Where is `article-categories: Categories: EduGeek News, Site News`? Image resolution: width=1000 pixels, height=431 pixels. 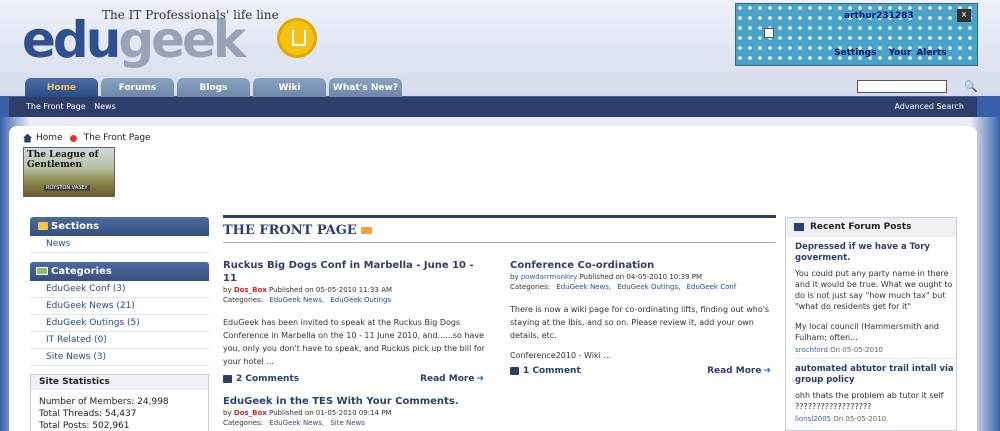
article-categories: Categories: EduGeek News, Site News is located at coordinates (355, 423).